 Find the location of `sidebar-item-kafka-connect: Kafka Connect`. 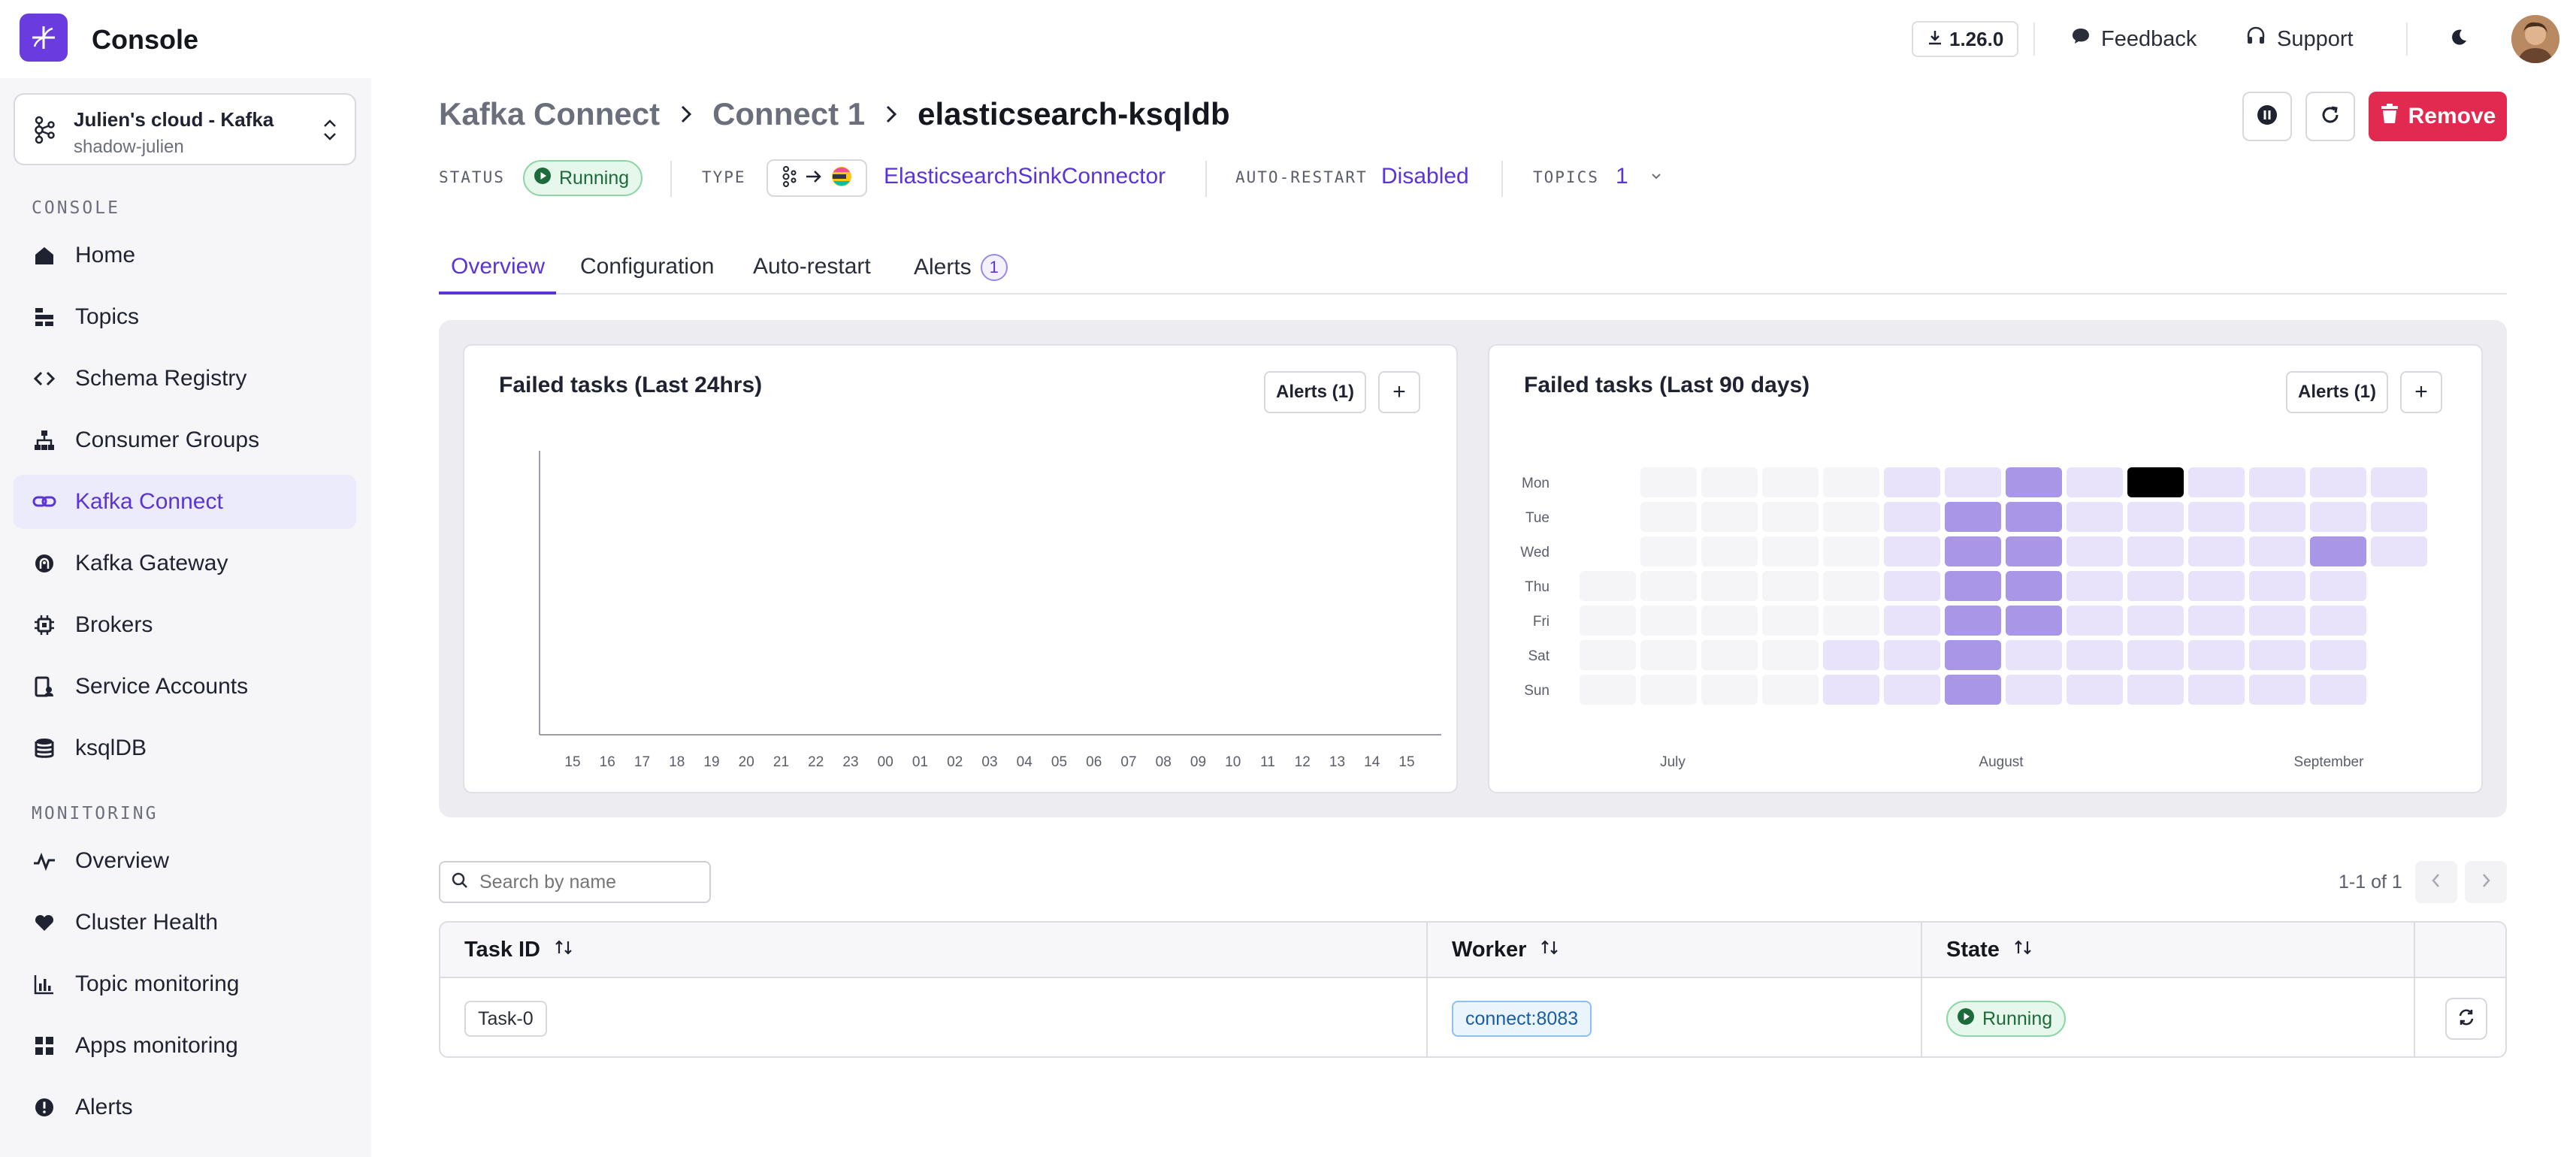

sidebar-item-kafka-connect: Kafka Connect is located at coordinates (185, 502).